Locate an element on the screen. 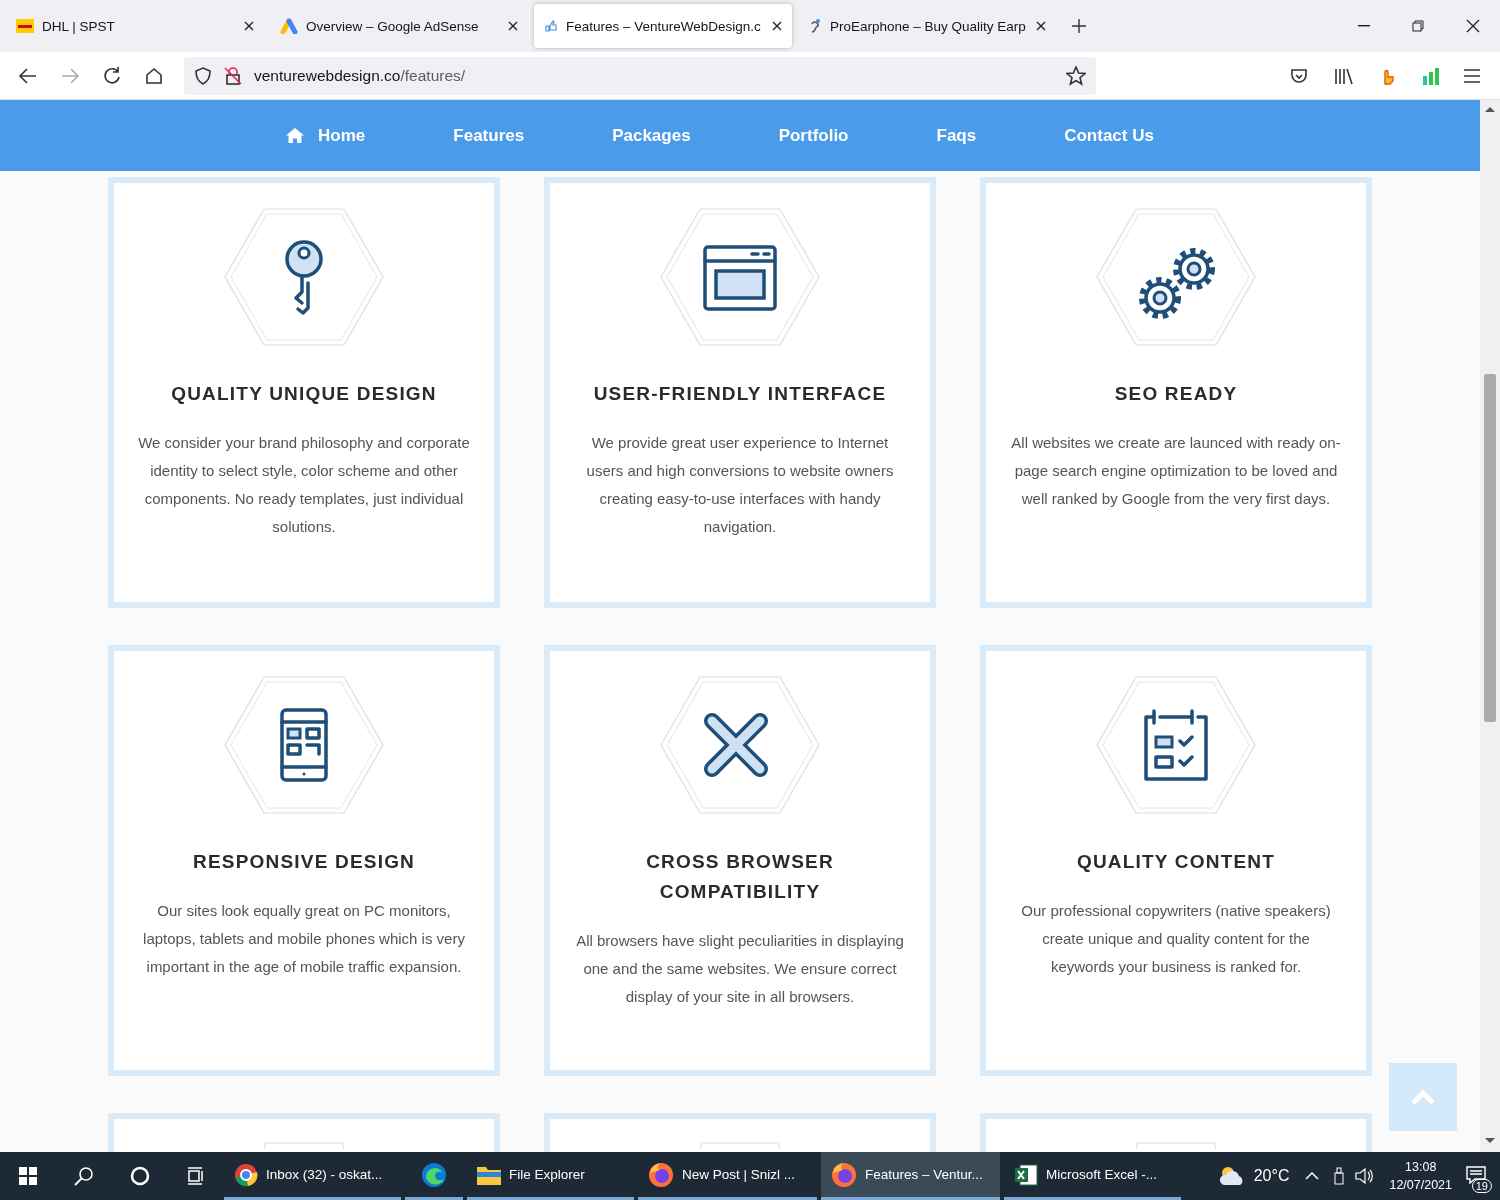 The height and width of the screenshot is (1200, 1500). crossed-pencils-icon is located at coordinates (736, 745).